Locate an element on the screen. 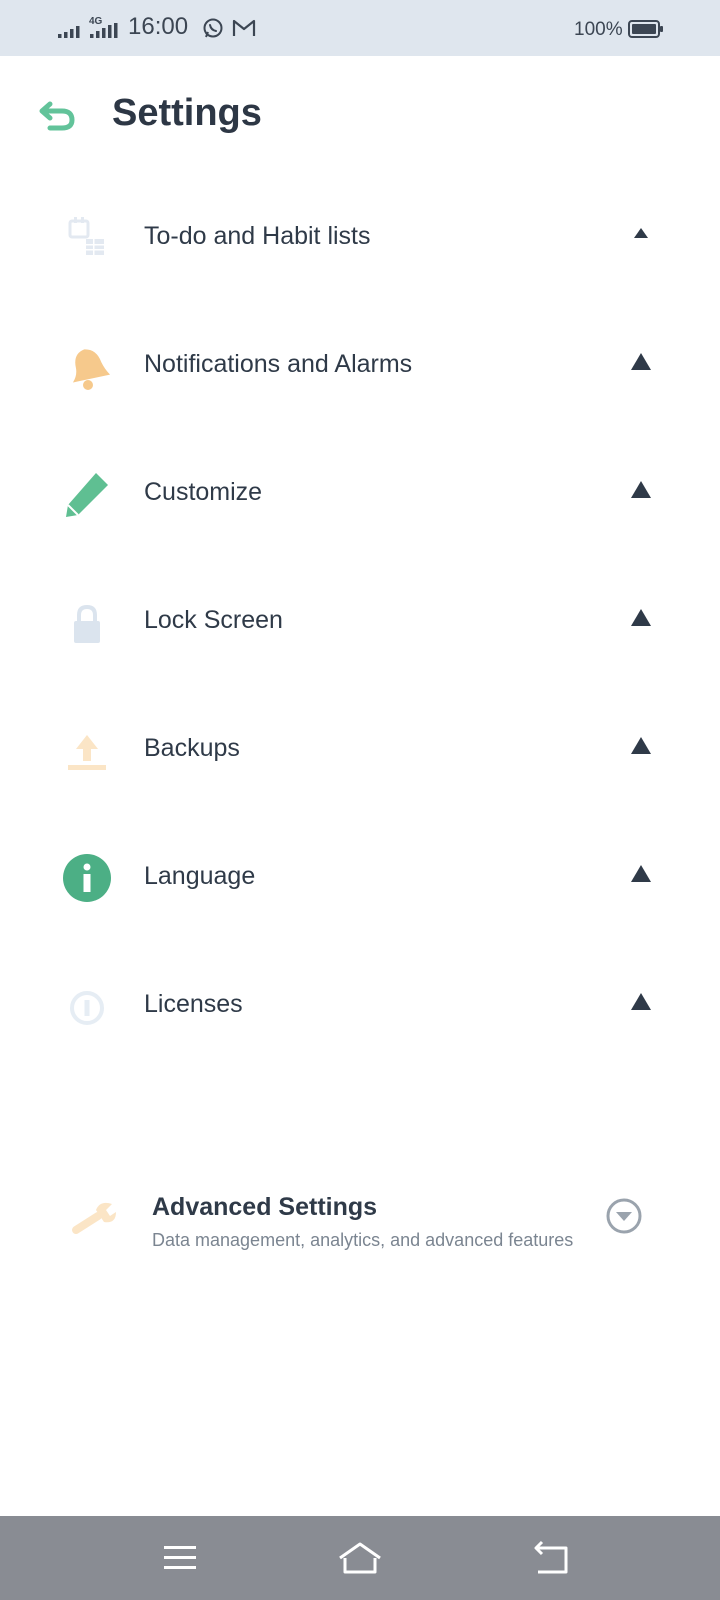 The image size is (720, 1600). upload-icon is located at coordinates (87, 752).